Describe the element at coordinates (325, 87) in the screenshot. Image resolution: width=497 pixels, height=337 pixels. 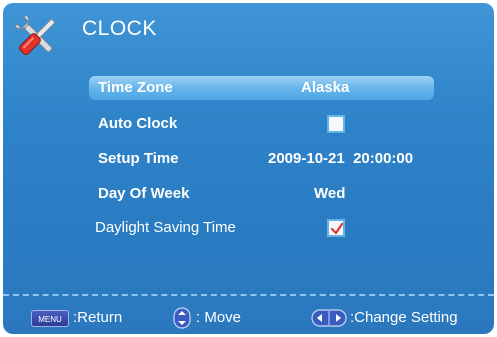
I see `time-zone-value: Alaska` at that location.